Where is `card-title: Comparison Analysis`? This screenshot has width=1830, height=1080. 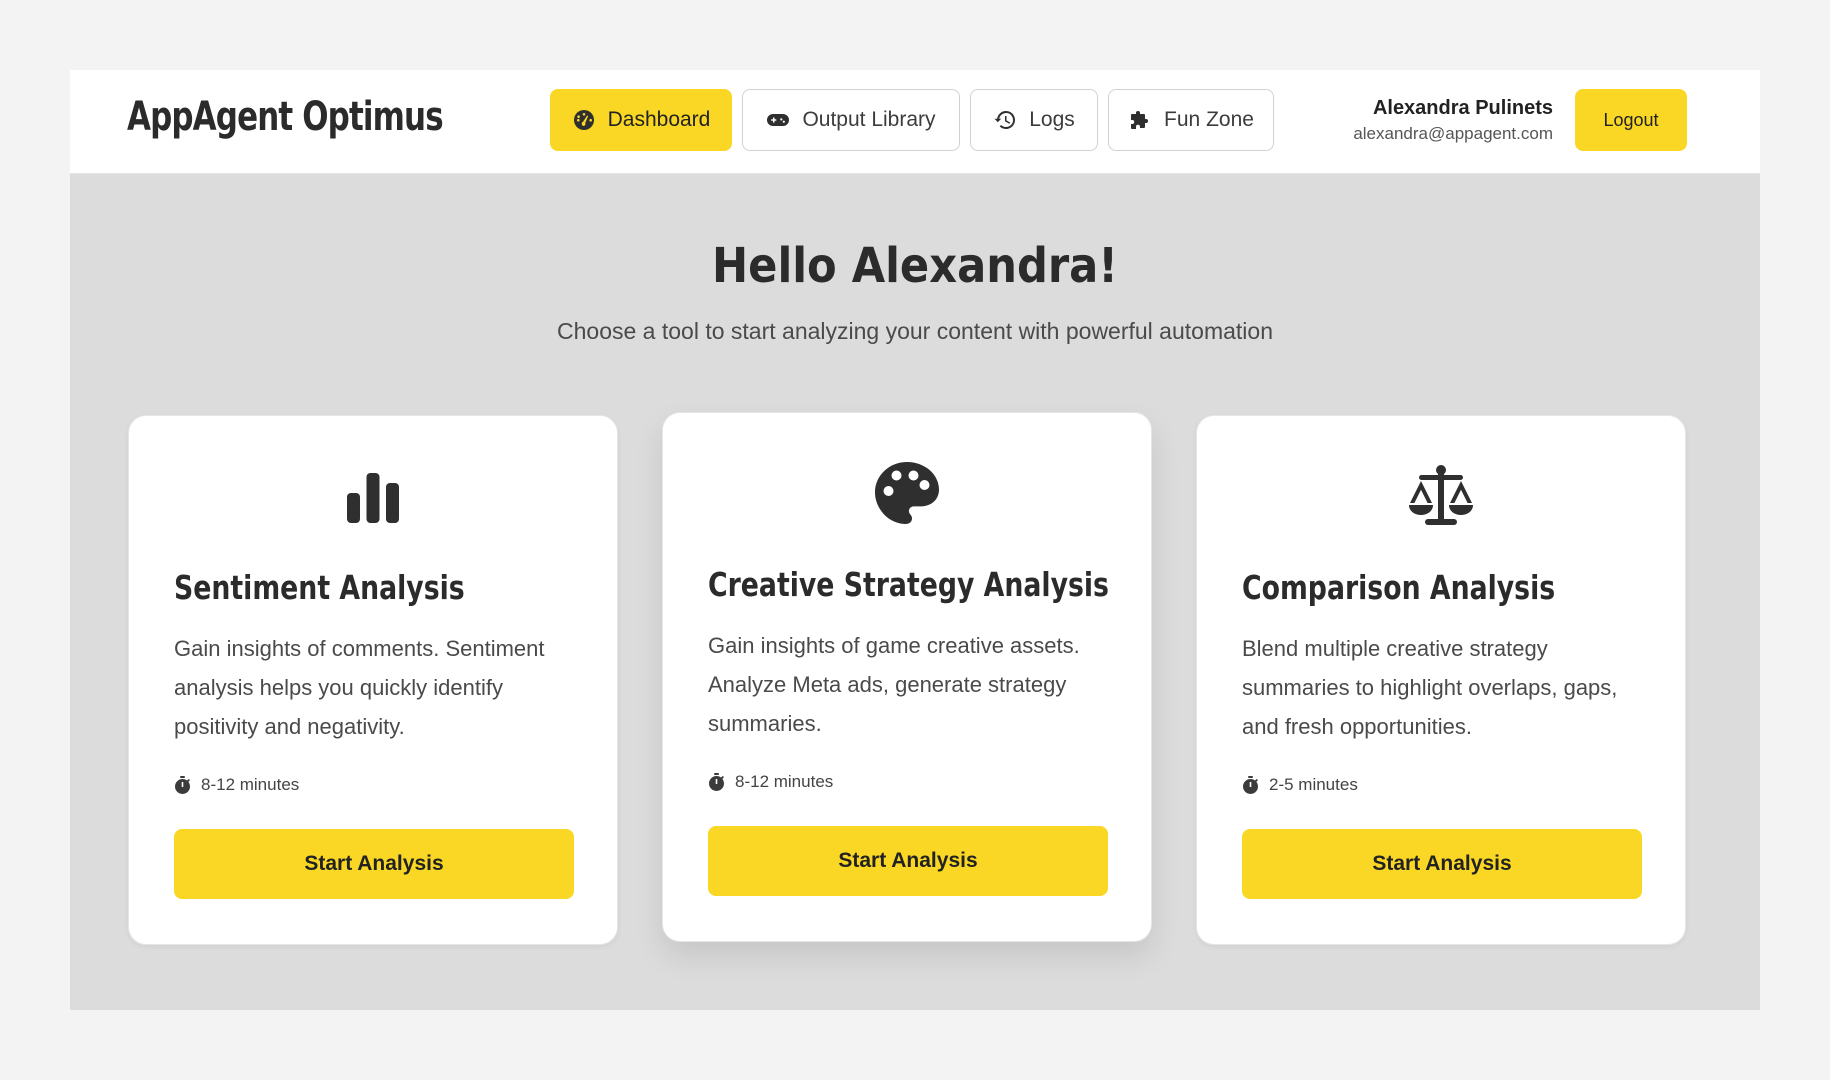
card-title: Comparison Analysis is located at coordinates (1399, 587).